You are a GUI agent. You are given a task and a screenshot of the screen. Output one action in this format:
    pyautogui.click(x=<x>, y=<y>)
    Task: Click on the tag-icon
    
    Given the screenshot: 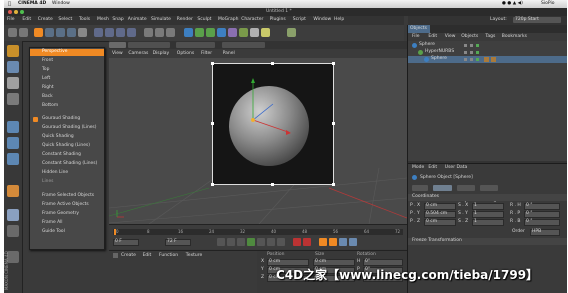 What is the action you would take?
    pyautogui.click(x=493, y=59)
    